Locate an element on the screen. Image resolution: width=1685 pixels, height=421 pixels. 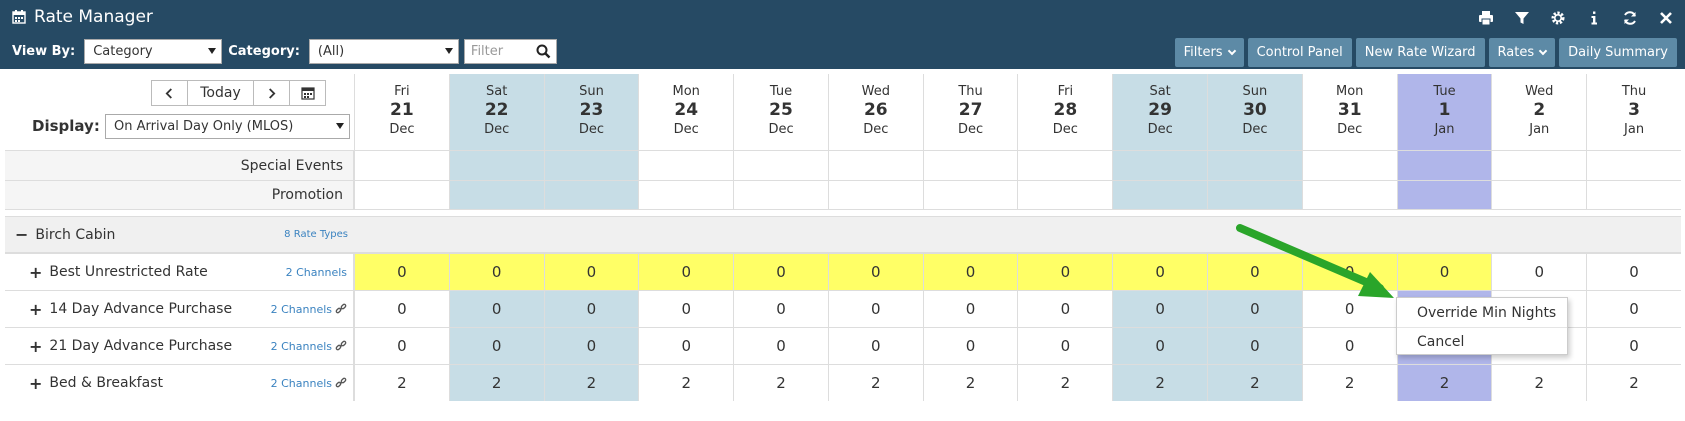
filters-button: Filters is located at coordinates (1209, 52).